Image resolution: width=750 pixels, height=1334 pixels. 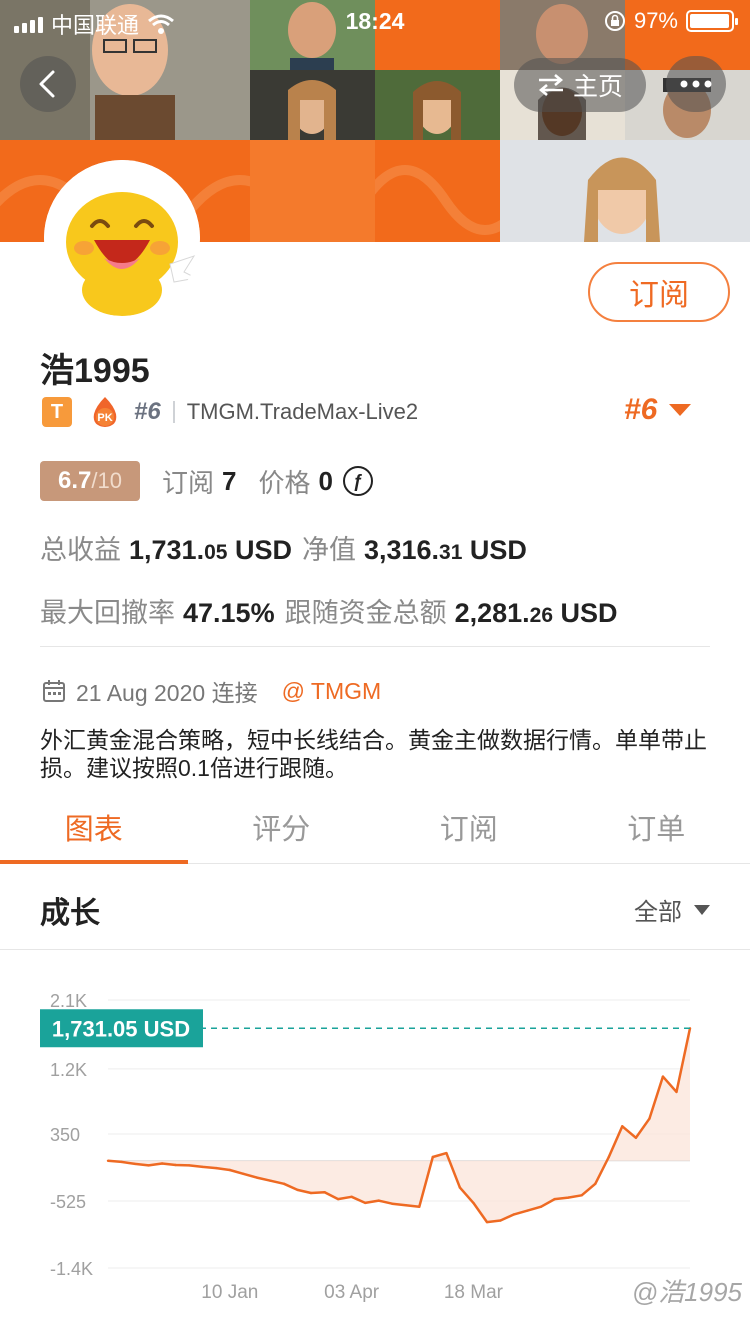 I want to click on caret-down-icon, so click(x=680, y=410).